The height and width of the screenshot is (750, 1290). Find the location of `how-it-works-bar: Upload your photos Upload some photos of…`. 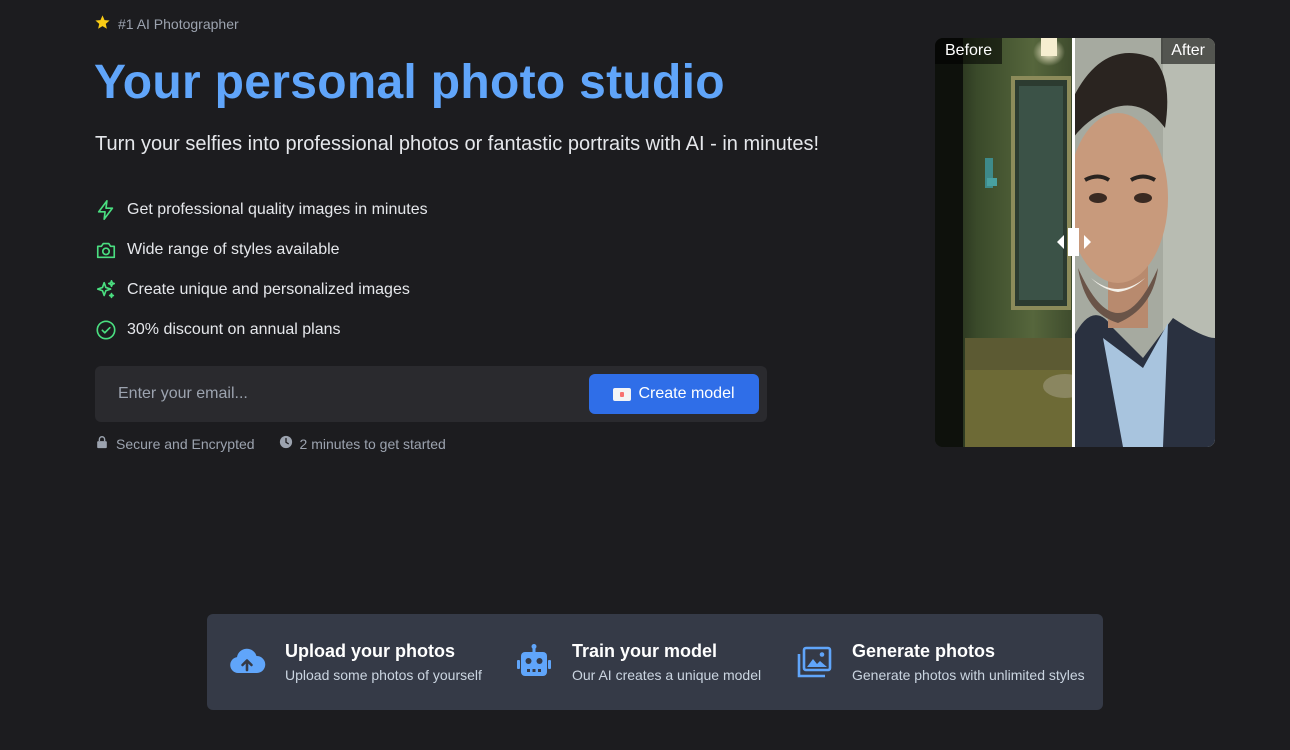

how-it-works-bar: Upload your photos Upload some photos of… is located at coordinates (655, 662).